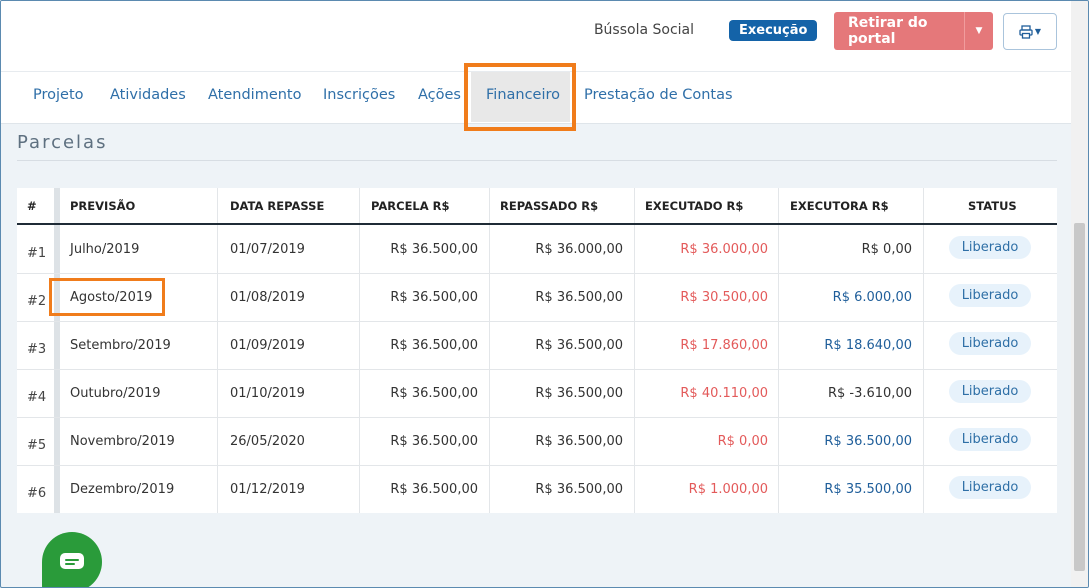 This screenshot has width=1089, height=588. Describe the element at coordinates (267, 249) in the screenshot. I see `row-data-repasse: 01/07/2019` at that location.